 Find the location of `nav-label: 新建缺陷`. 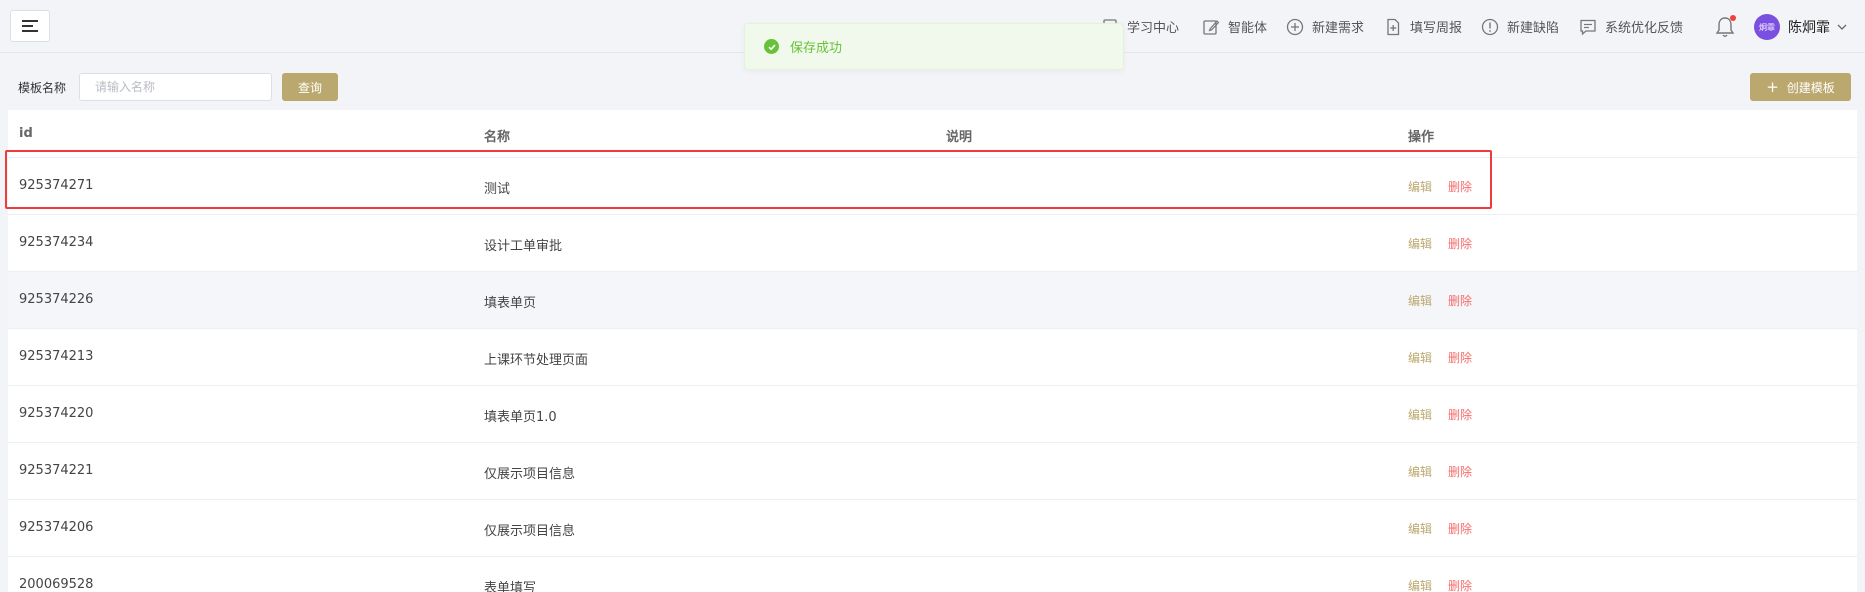

nav-label: 新建缺陷 is located at coordinates (1533, 28).